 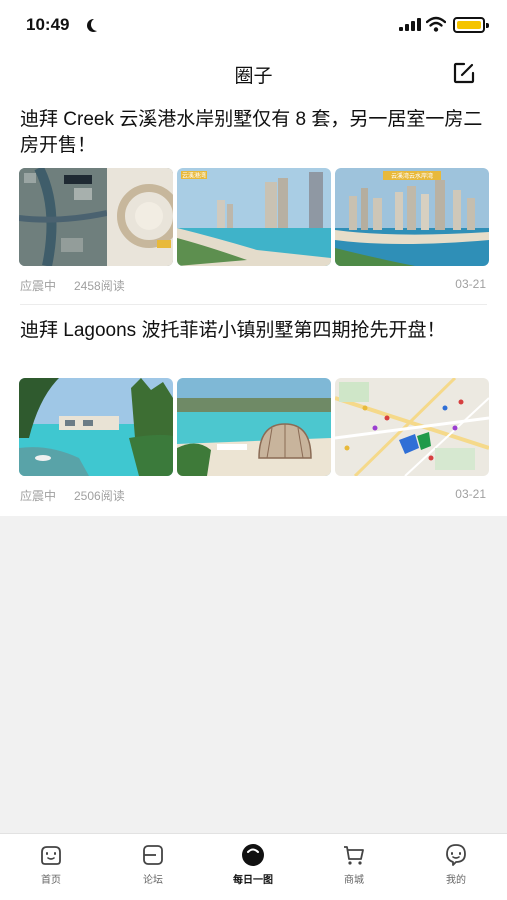 I want to click on post-image-creek-skyline: 云溪湾云水岸湾, so click(x=412, y=217).